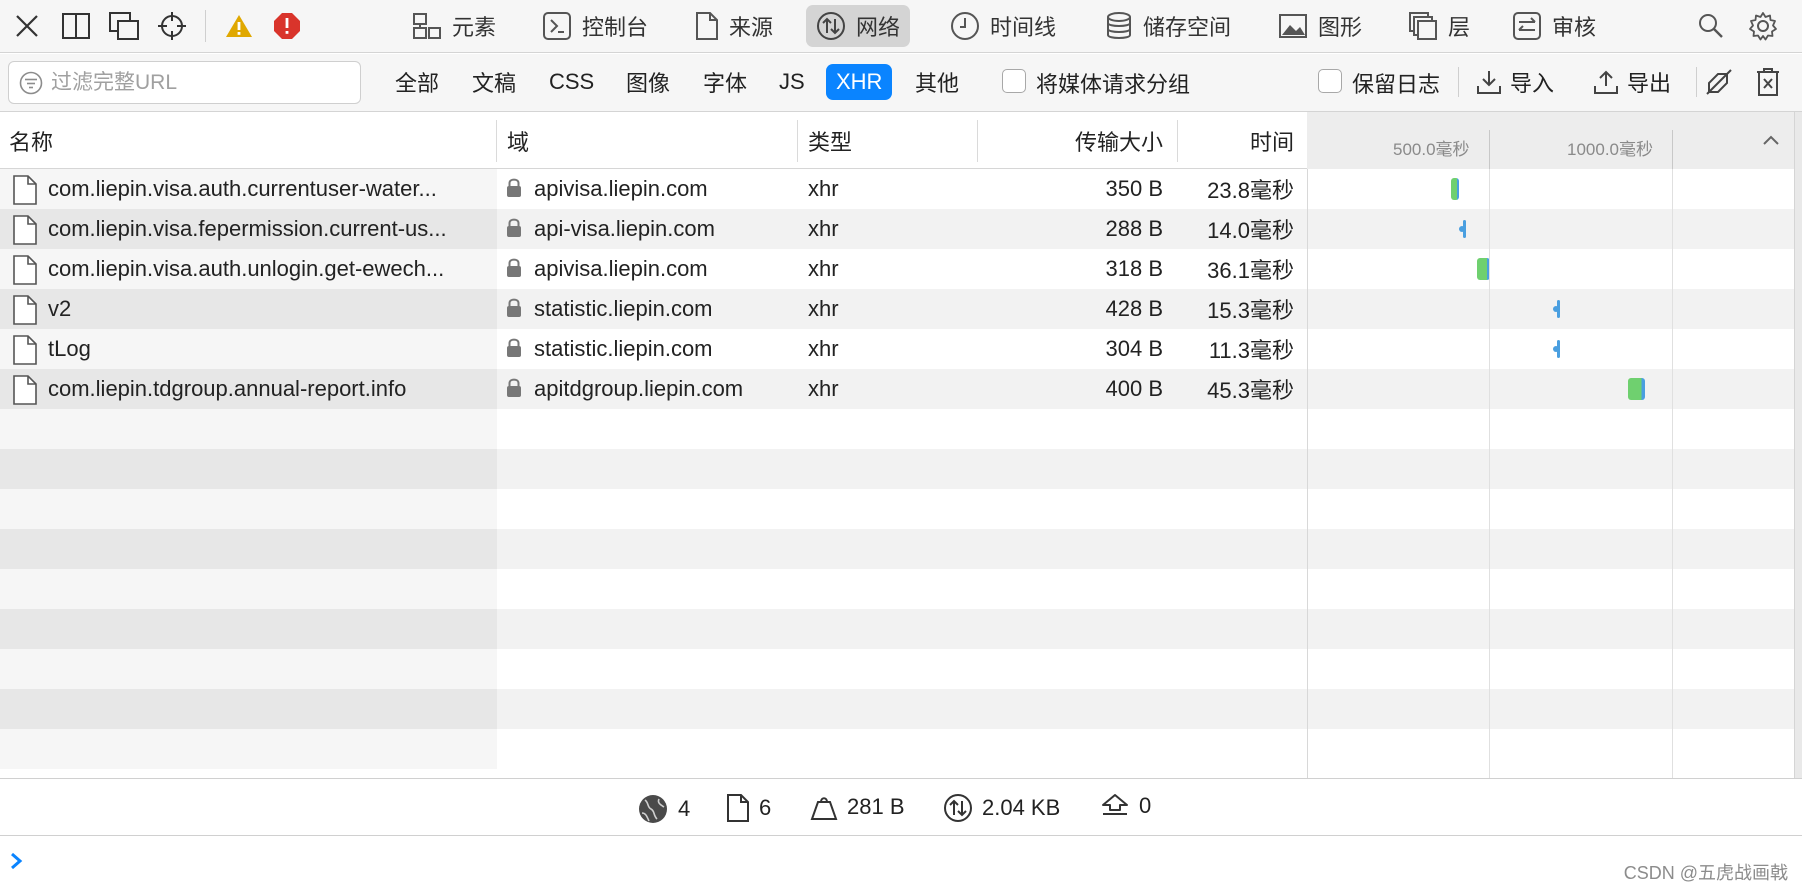 This screenshot has width=1802, height=890. What do you see at coordinates (196, 82) in the screenshot?
I see `filter-url-input` at bounding box center [196, 82].